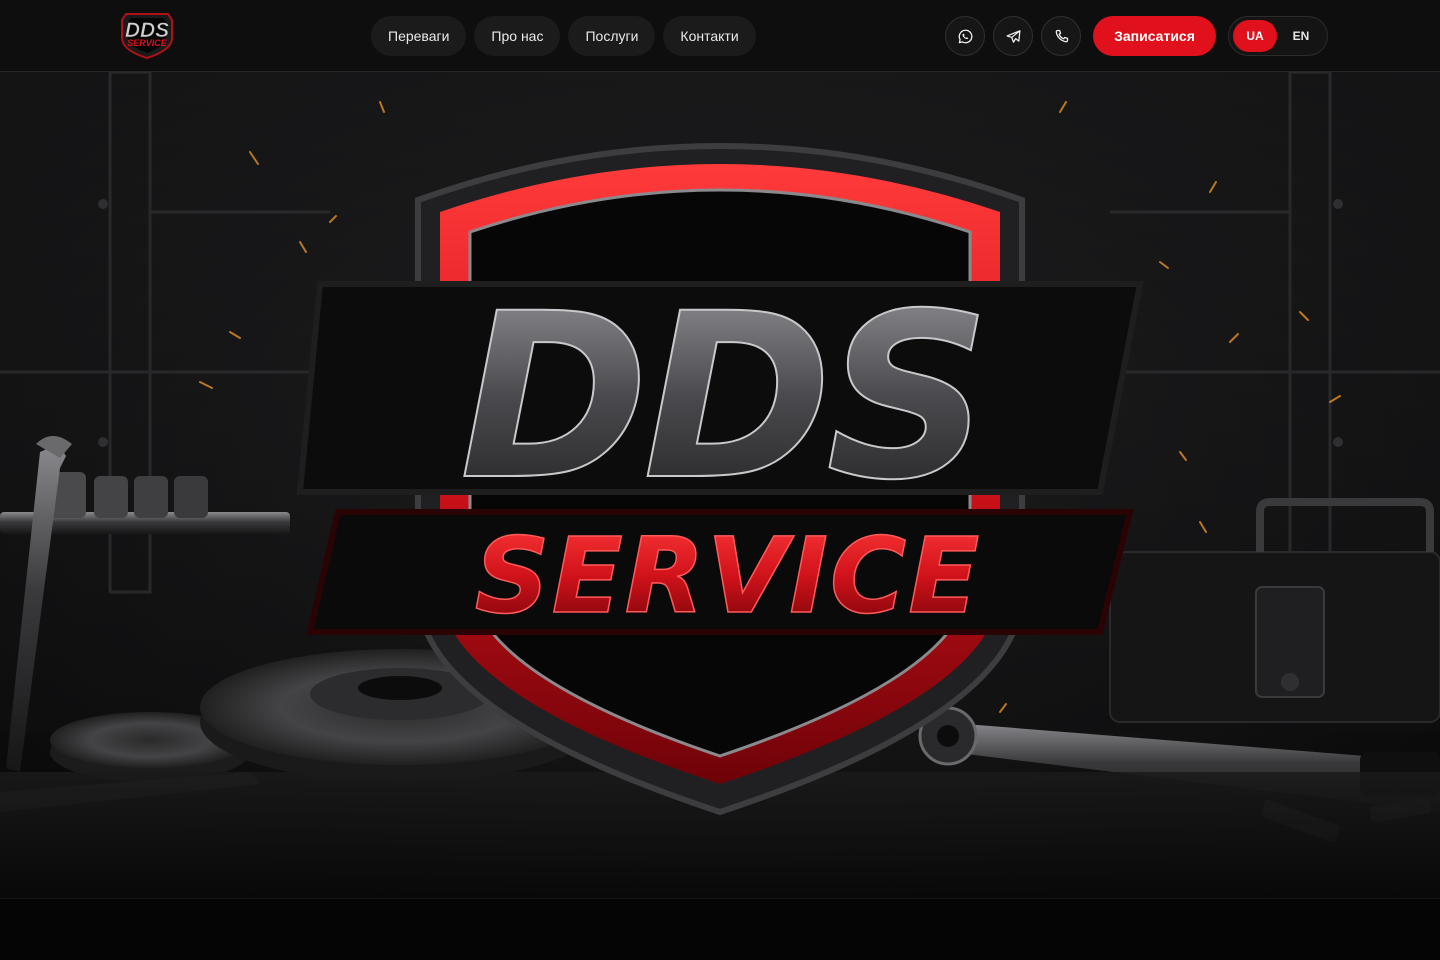 The image size is (1440, 960). Describe the element at coordinates (728, 576) in the screenshot. I see `hero-logo-line2: SERVICE` at that location.